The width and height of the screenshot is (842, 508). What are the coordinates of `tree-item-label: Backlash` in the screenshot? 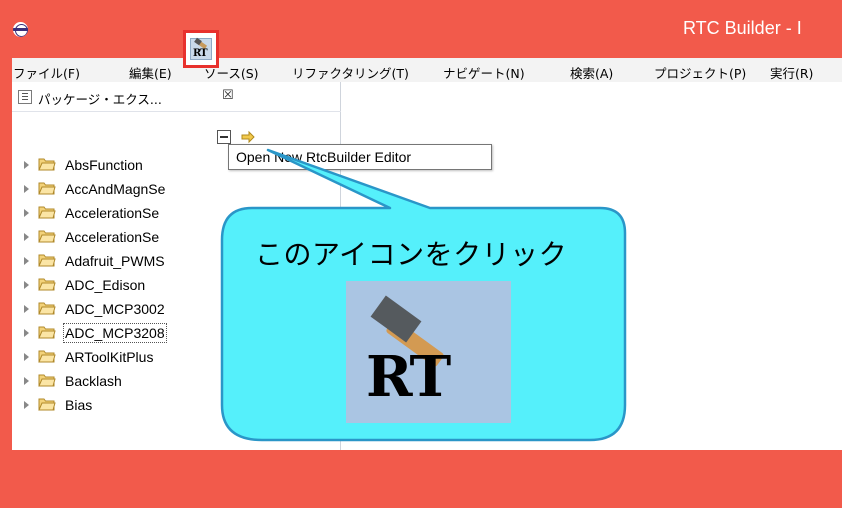 It's located at (93, 381).